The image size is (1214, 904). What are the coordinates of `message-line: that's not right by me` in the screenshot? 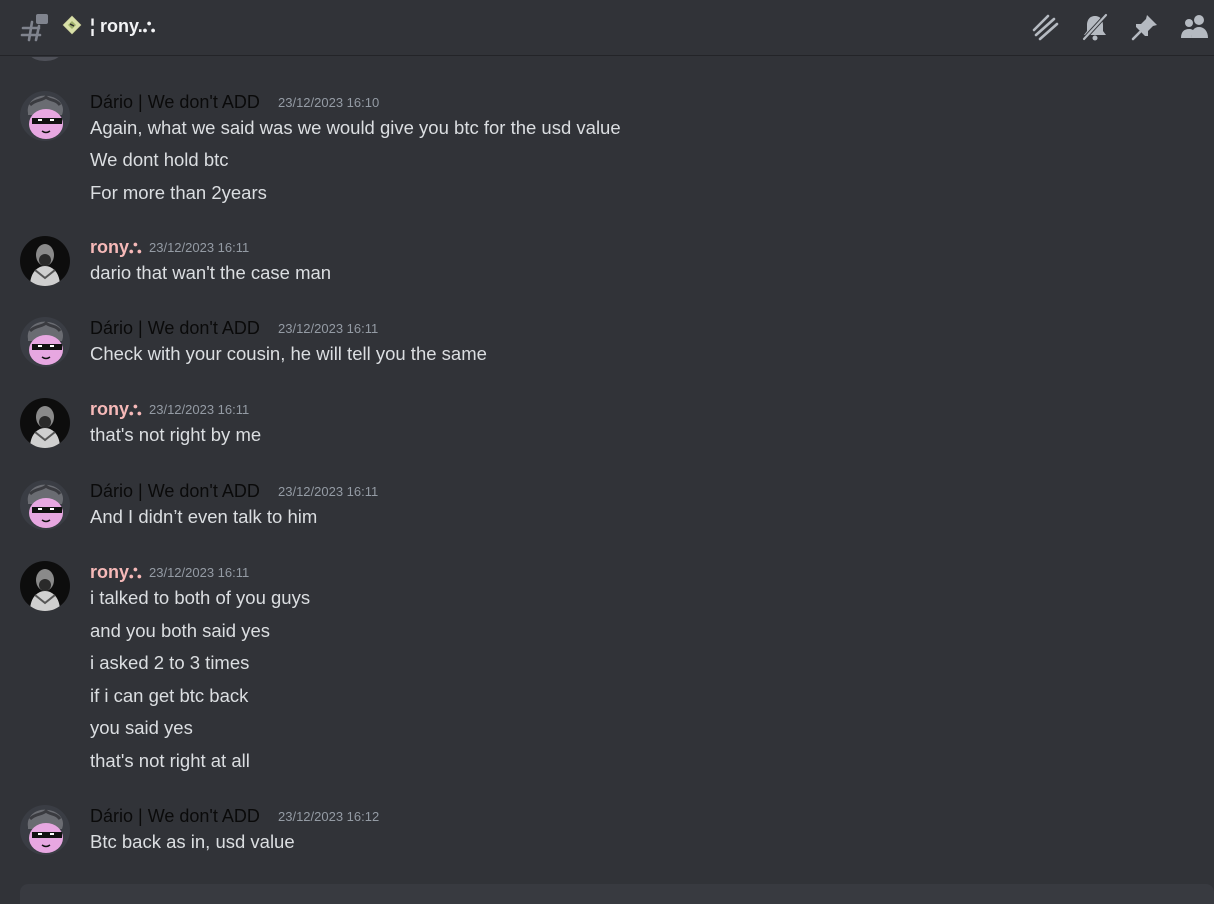 It's located at (176, 434).